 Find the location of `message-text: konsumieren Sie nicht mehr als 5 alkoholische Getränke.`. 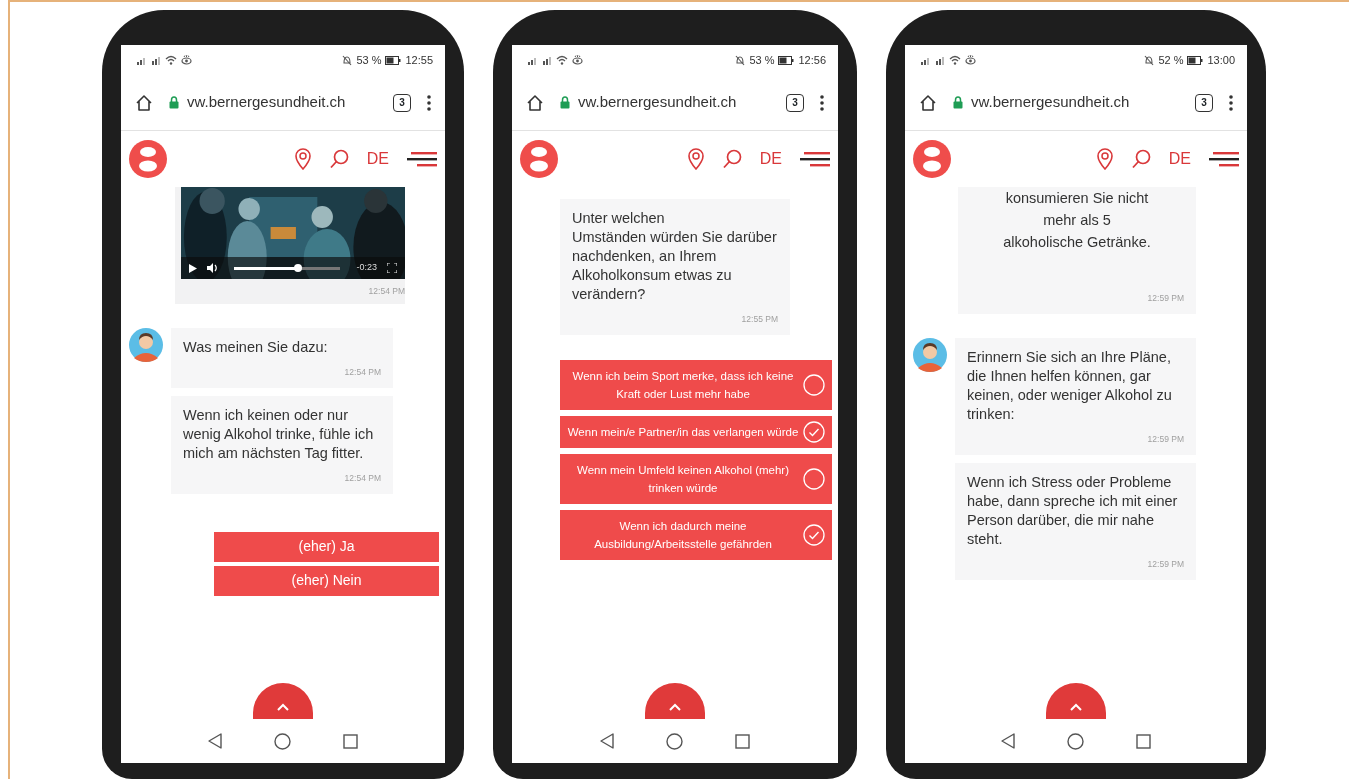

message-text: konsumieren Sie nicht mehr als 5 alkoholische Getränke. is located at coordinates (1077, 220).